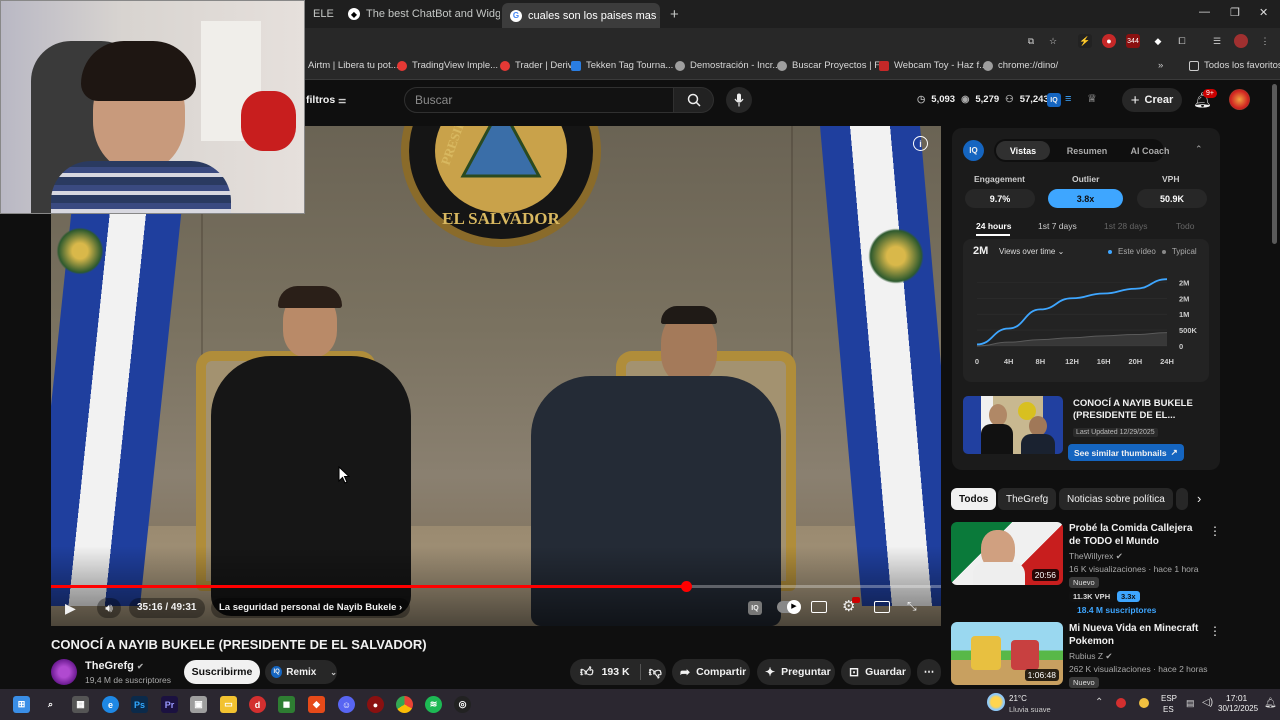 Image resolution: width=1280 pixels, height=720 pixels. What do you see at coordinates (587, 672) in the screenshot?
I see `thumbs-up-icon: 👍︎` at bounding box center [587, 672].